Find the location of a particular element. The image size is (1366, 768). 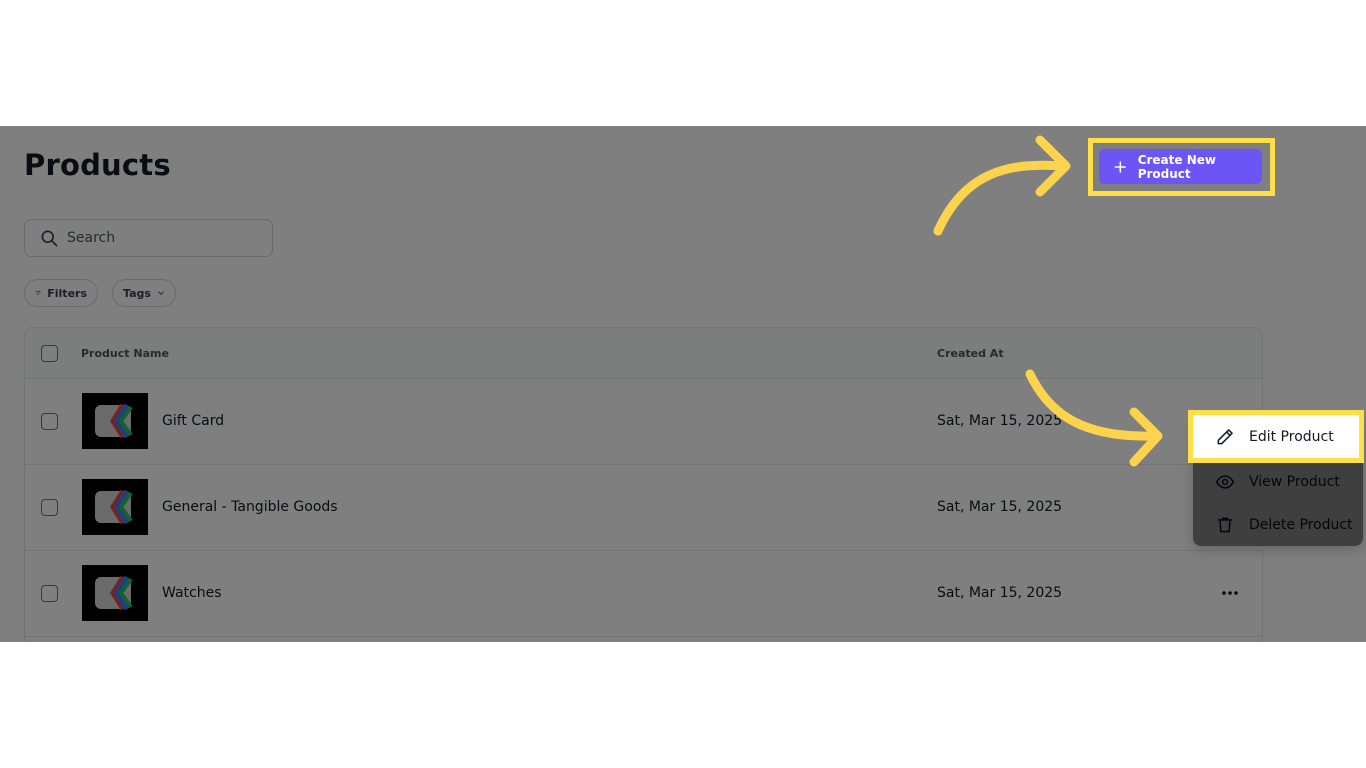

trash-icon is located at coordinates (1225, 524).